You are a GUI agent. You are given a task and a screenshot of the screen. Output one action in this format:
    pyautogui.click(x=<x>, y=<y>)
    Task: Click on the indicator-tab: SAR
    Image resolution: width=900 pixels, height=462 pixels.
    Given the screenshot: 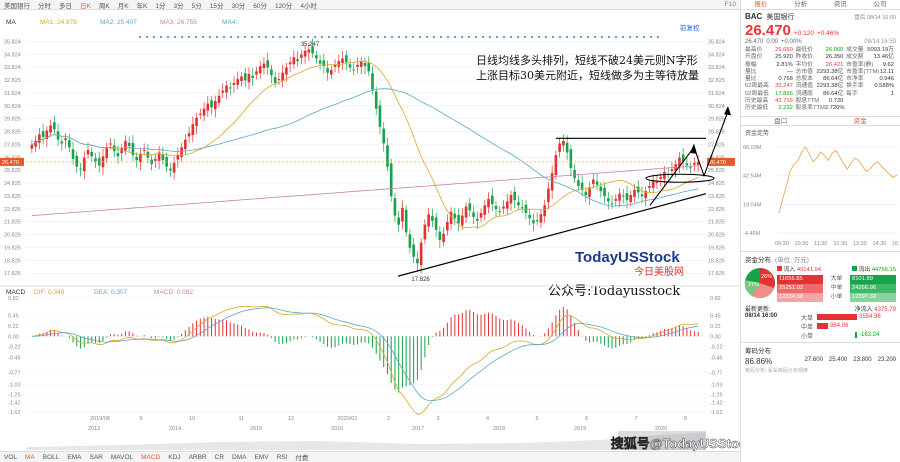 What is the action you would take?
    pyautogui.click(x=95, y=457)
    